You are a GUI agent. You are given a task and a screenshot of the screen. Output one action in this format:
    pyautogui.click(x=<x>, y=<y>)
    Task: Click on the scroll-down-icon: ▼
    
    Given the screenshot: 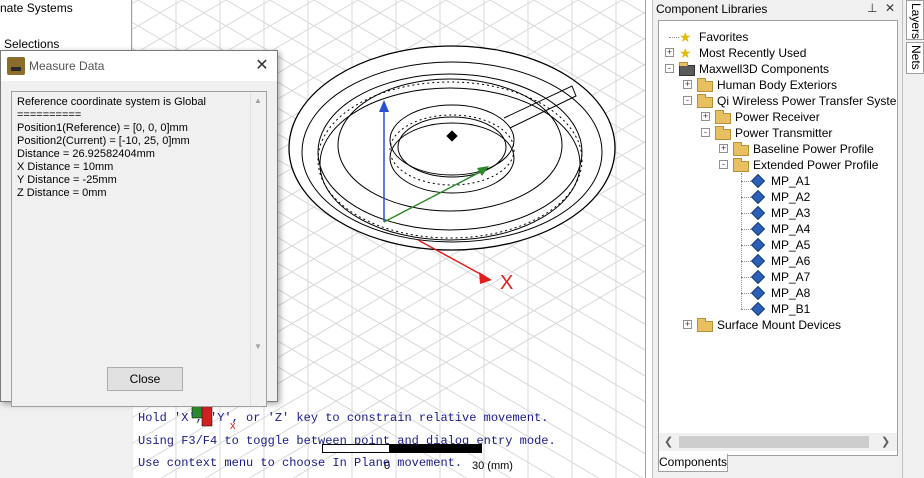 What is the action you would take?
    pyautogui.click(x=258, y=346)
    